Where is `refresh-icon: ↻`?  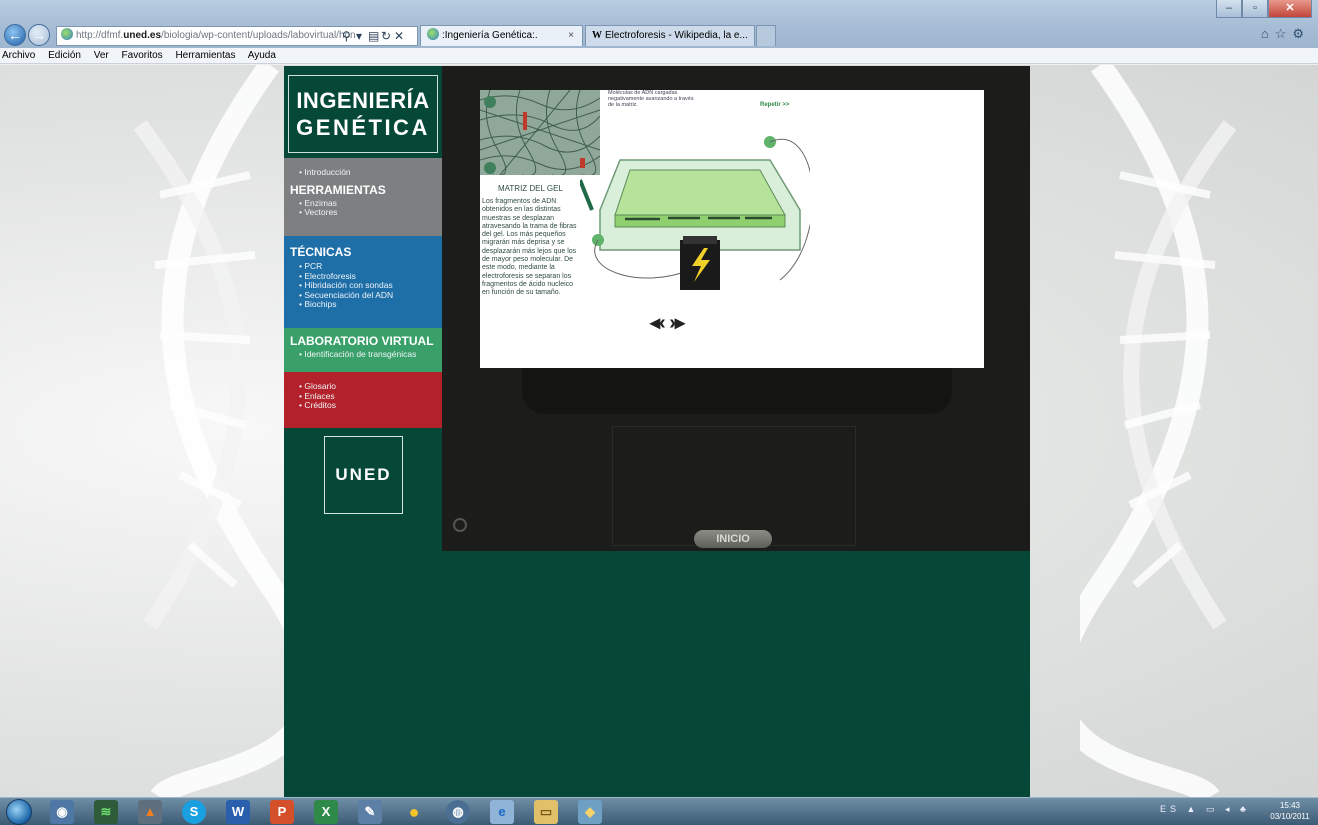 refresh-icon: ↻ is located at coordinates (386, 36).